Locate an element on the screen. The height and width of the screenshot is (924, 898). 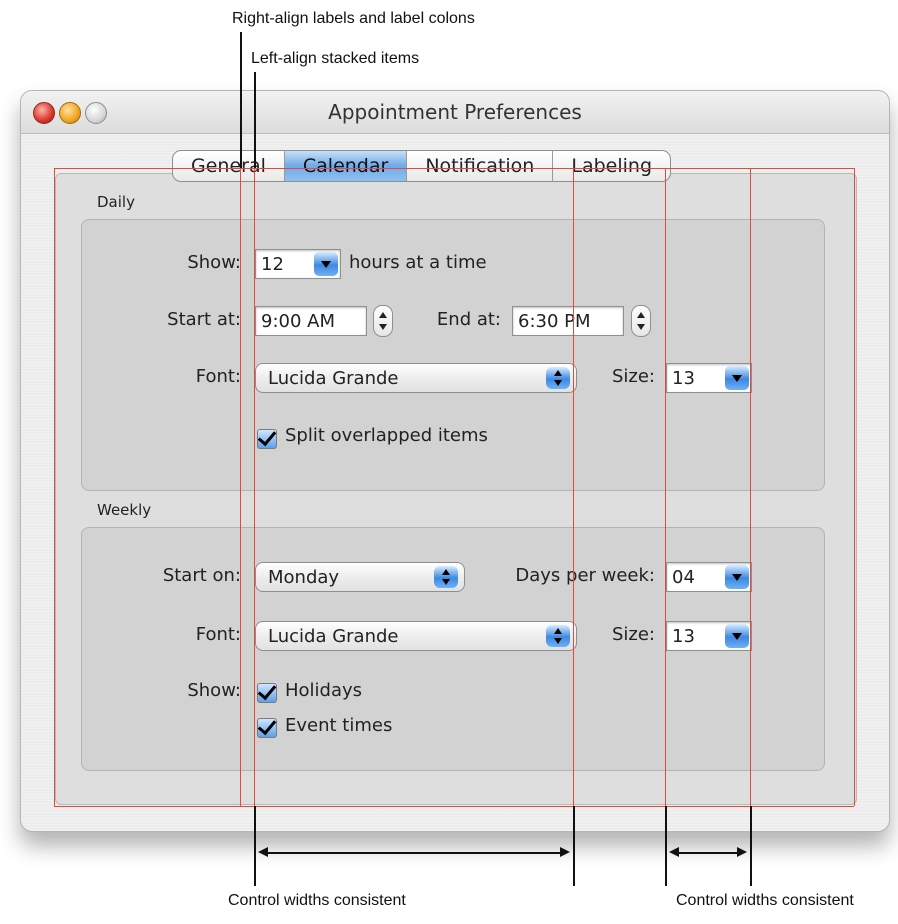
window-title: Appointment Preferences is located at coordinates (455, 112).